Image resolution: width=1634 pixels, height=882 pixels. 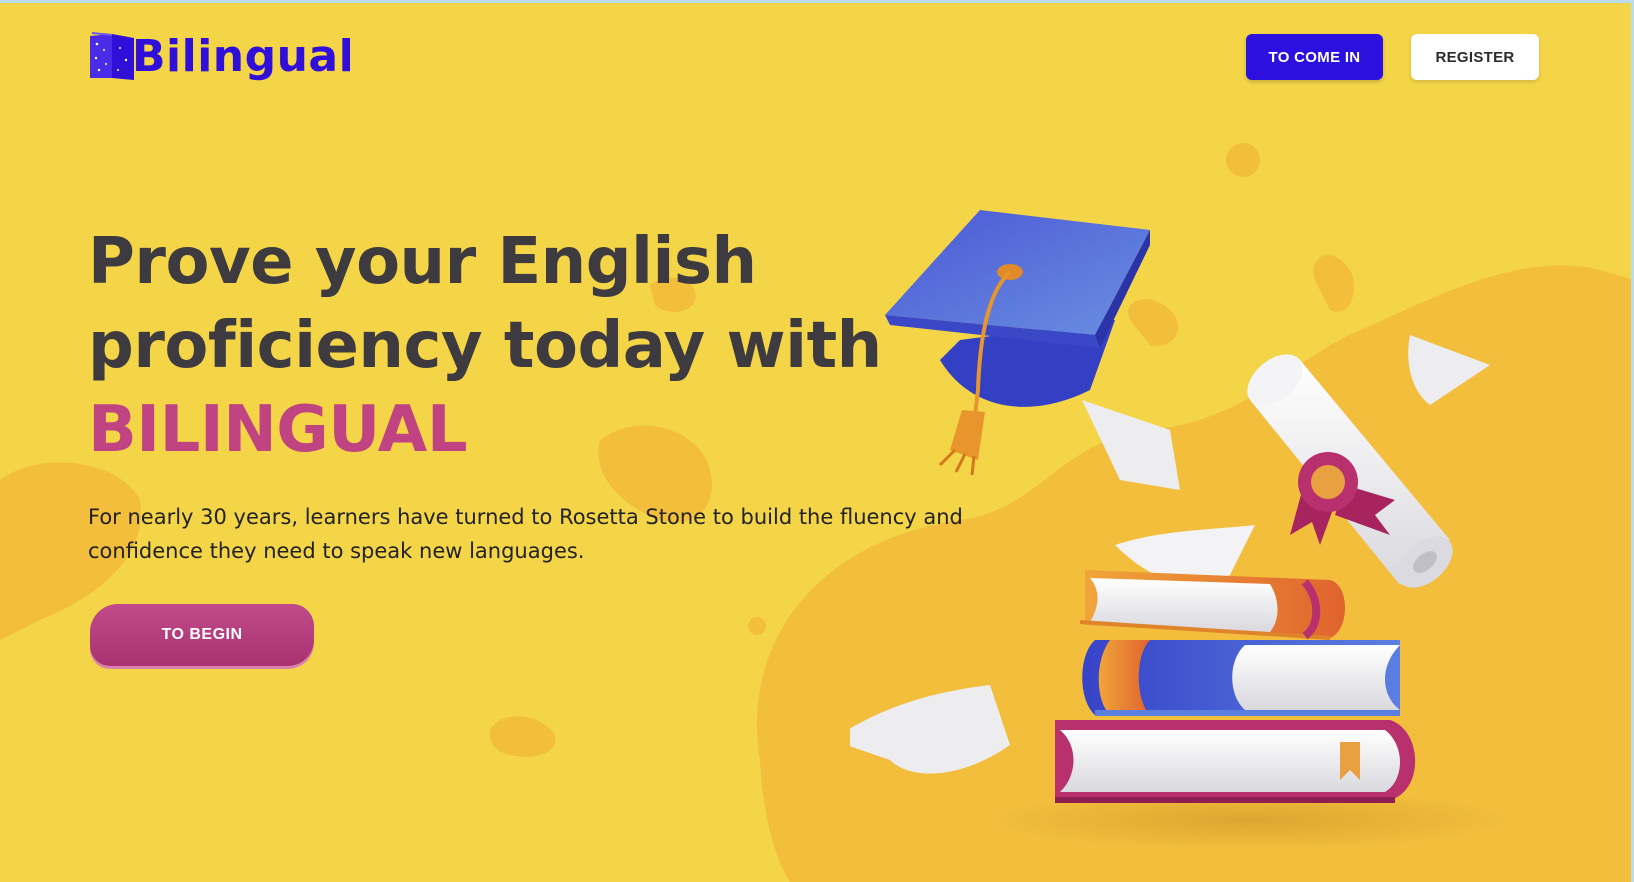 I want to click on hero-title-brand: BILINGUAL, so click(x=278, y=430).